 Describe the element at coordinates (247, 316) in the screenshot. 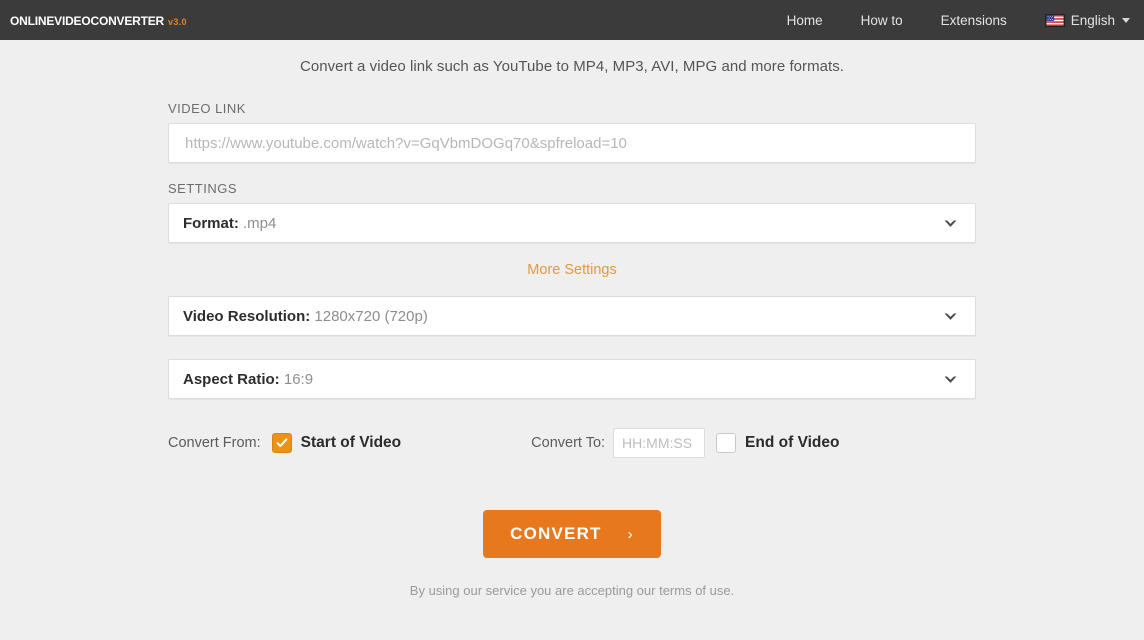

I see `video-resolution-key: Video Resolution:` at that location.